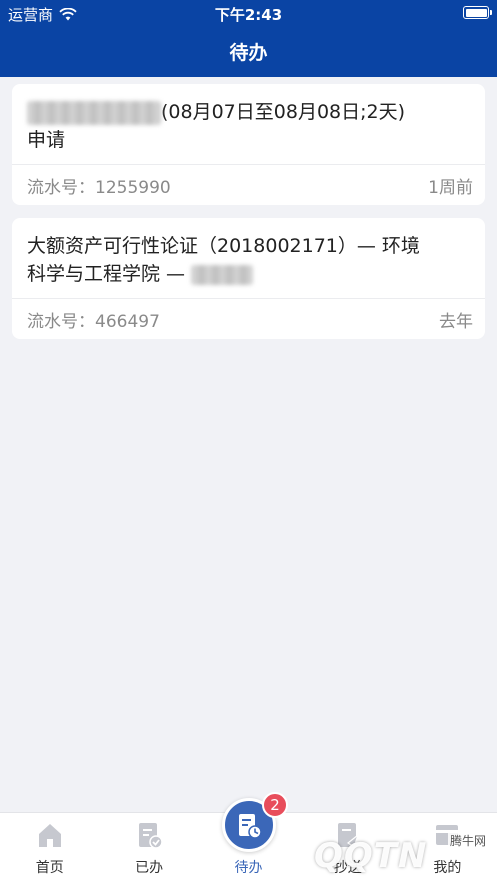  Describe the element at coordinates (46, 140) in the screenshot. I see `todo-title-line2: 申请` at that location.